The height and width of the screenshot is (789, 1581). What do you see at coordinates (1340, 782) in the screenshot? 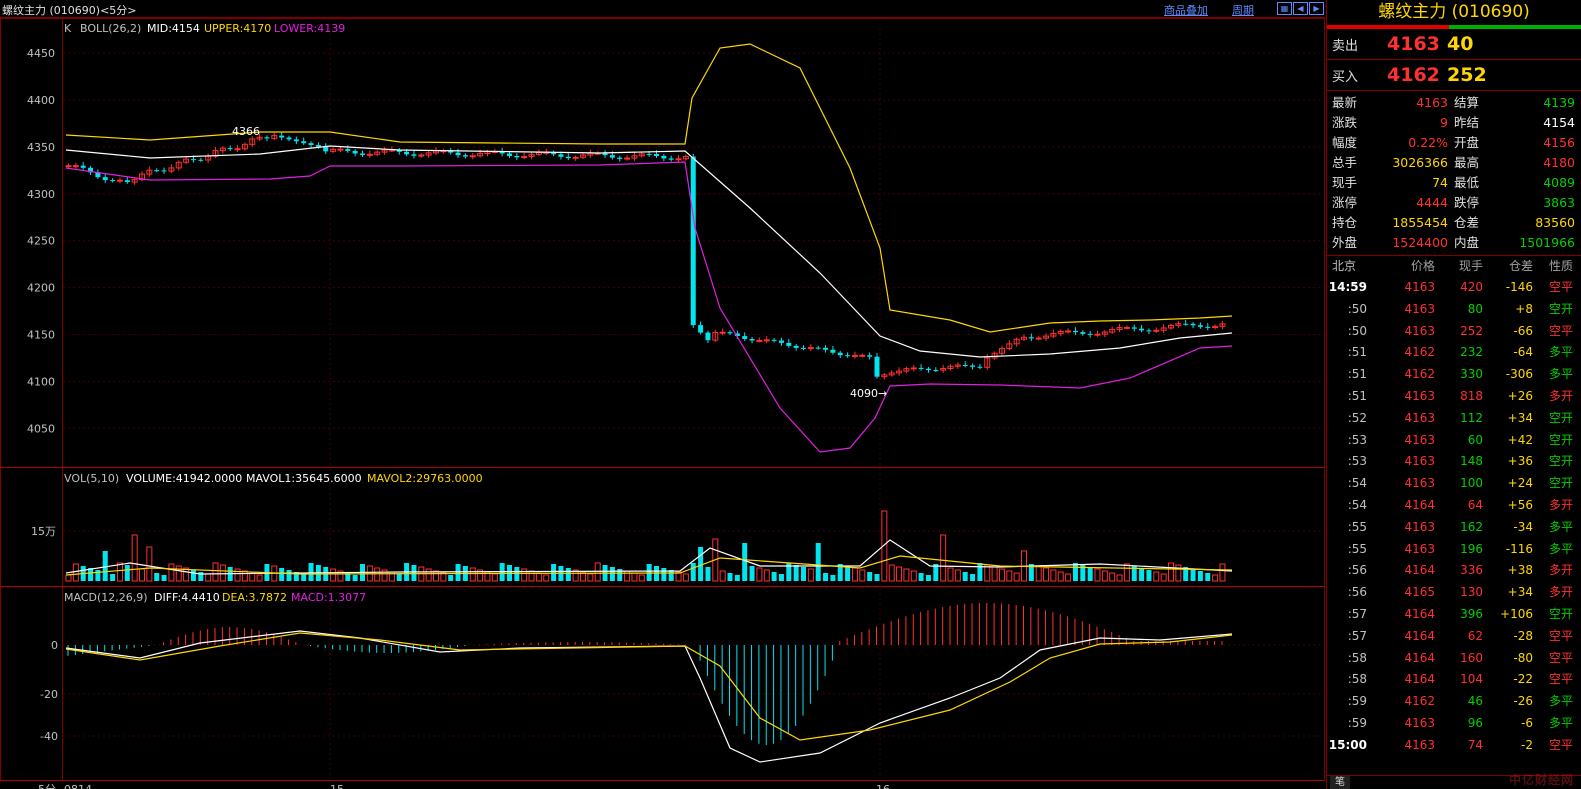
I see `tab-ticks: 笔` at bounding box center [1340, 782].